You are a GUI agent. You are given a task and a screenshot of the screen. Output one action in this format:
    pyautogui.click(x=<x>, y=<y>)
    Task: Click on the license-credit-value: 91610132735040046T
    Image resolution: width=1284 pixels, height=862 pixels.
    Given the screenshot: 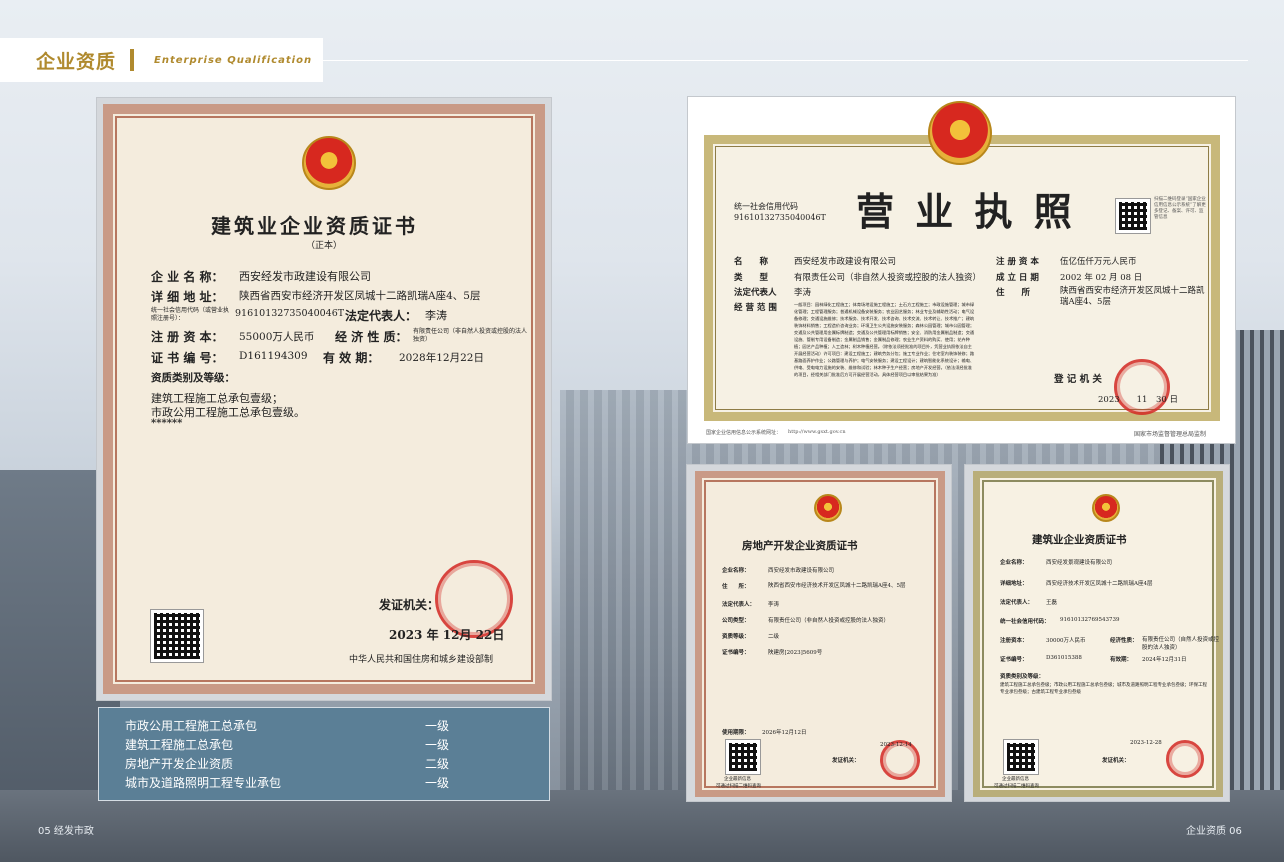 What is the action you would take?
    pyautogui.click(x=780, y=217)
    